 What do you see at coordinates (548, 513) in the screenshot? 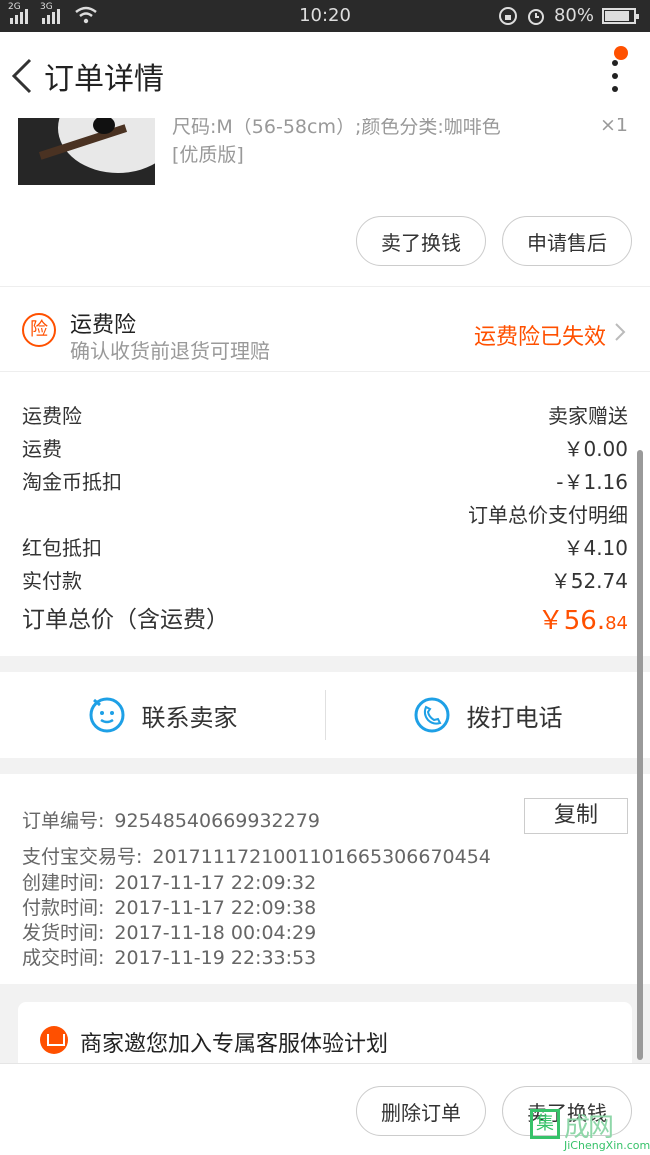
I see `payment-breakdown-label: 订单总价支付明细` at bounding box center [548, 513].